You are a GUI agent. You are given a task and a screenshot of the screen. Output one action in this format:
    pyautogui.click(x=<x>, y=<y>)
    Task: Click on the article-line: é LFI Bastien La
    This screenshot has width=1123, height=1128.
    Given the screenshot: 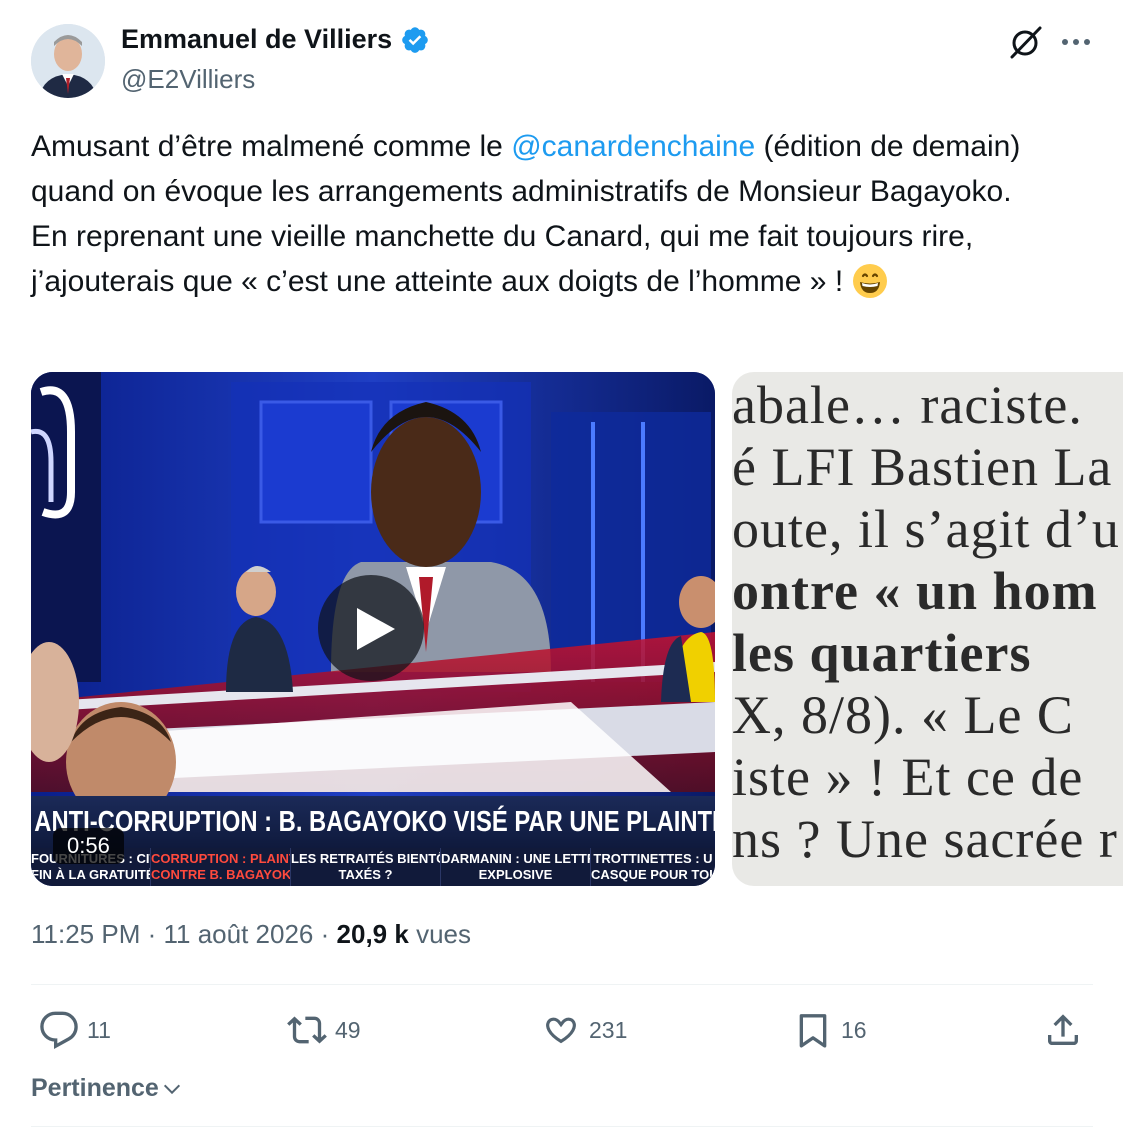 What is the action you would take?
    pyautogui.click(x=922, y=467)
    